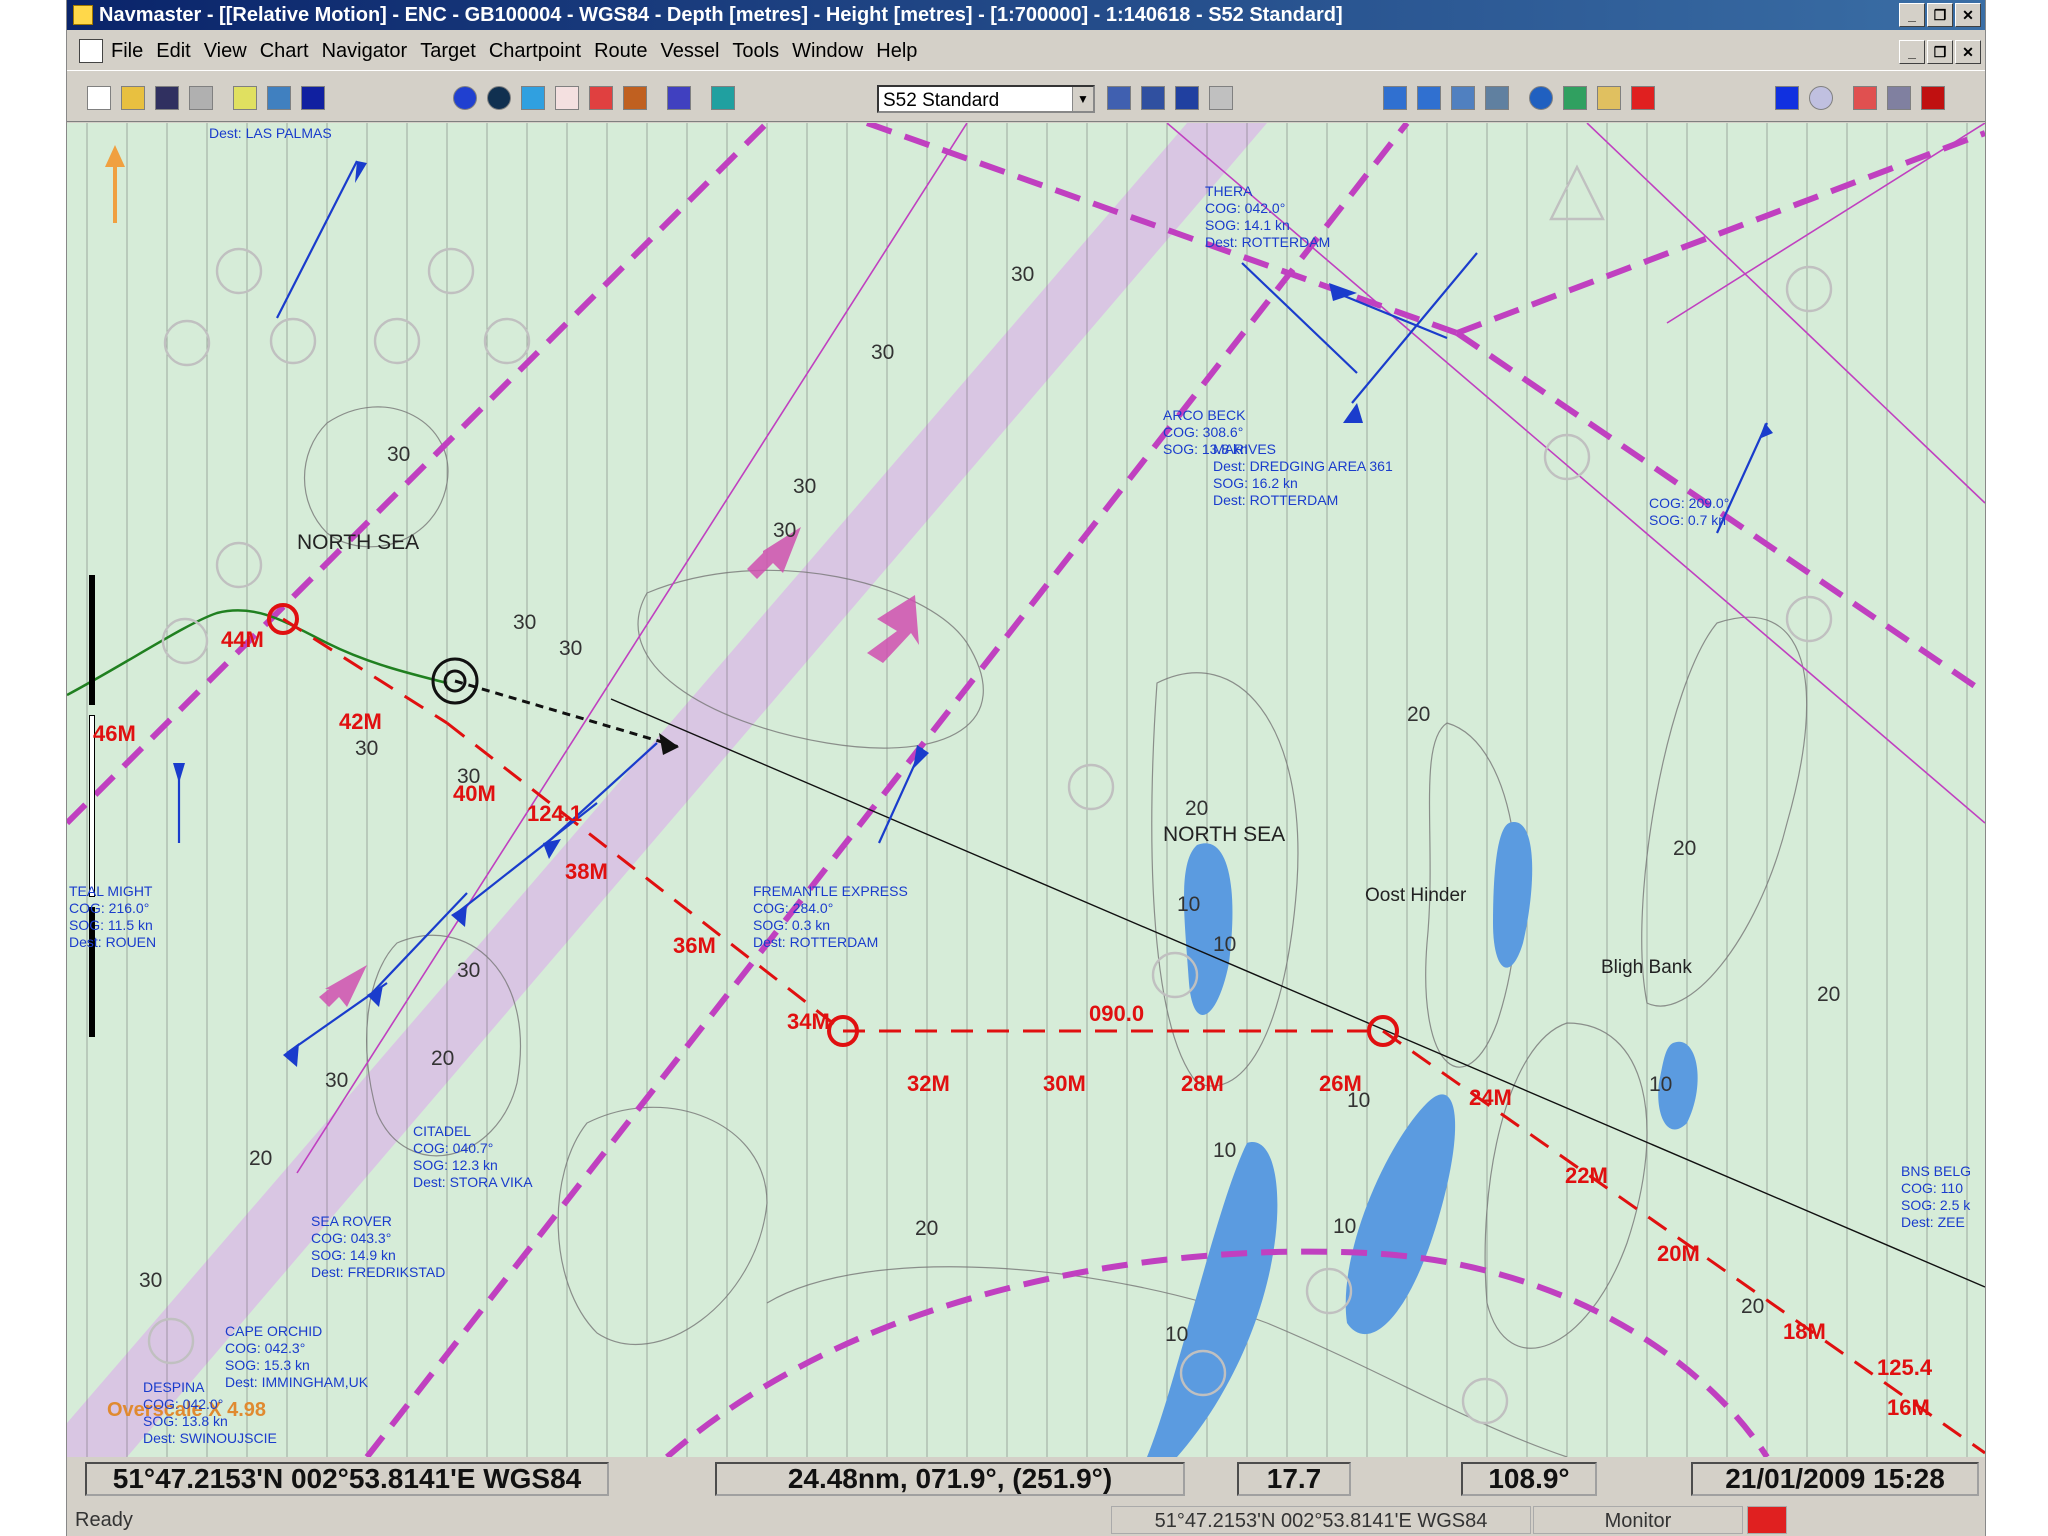 This screenshot has height=1536, width=2048. What do you see at coordinates (1247, 225) in the screenshot?
I see `vessel-label-line: SOG: 14.1 kn` at bounding box center [1247, 225].